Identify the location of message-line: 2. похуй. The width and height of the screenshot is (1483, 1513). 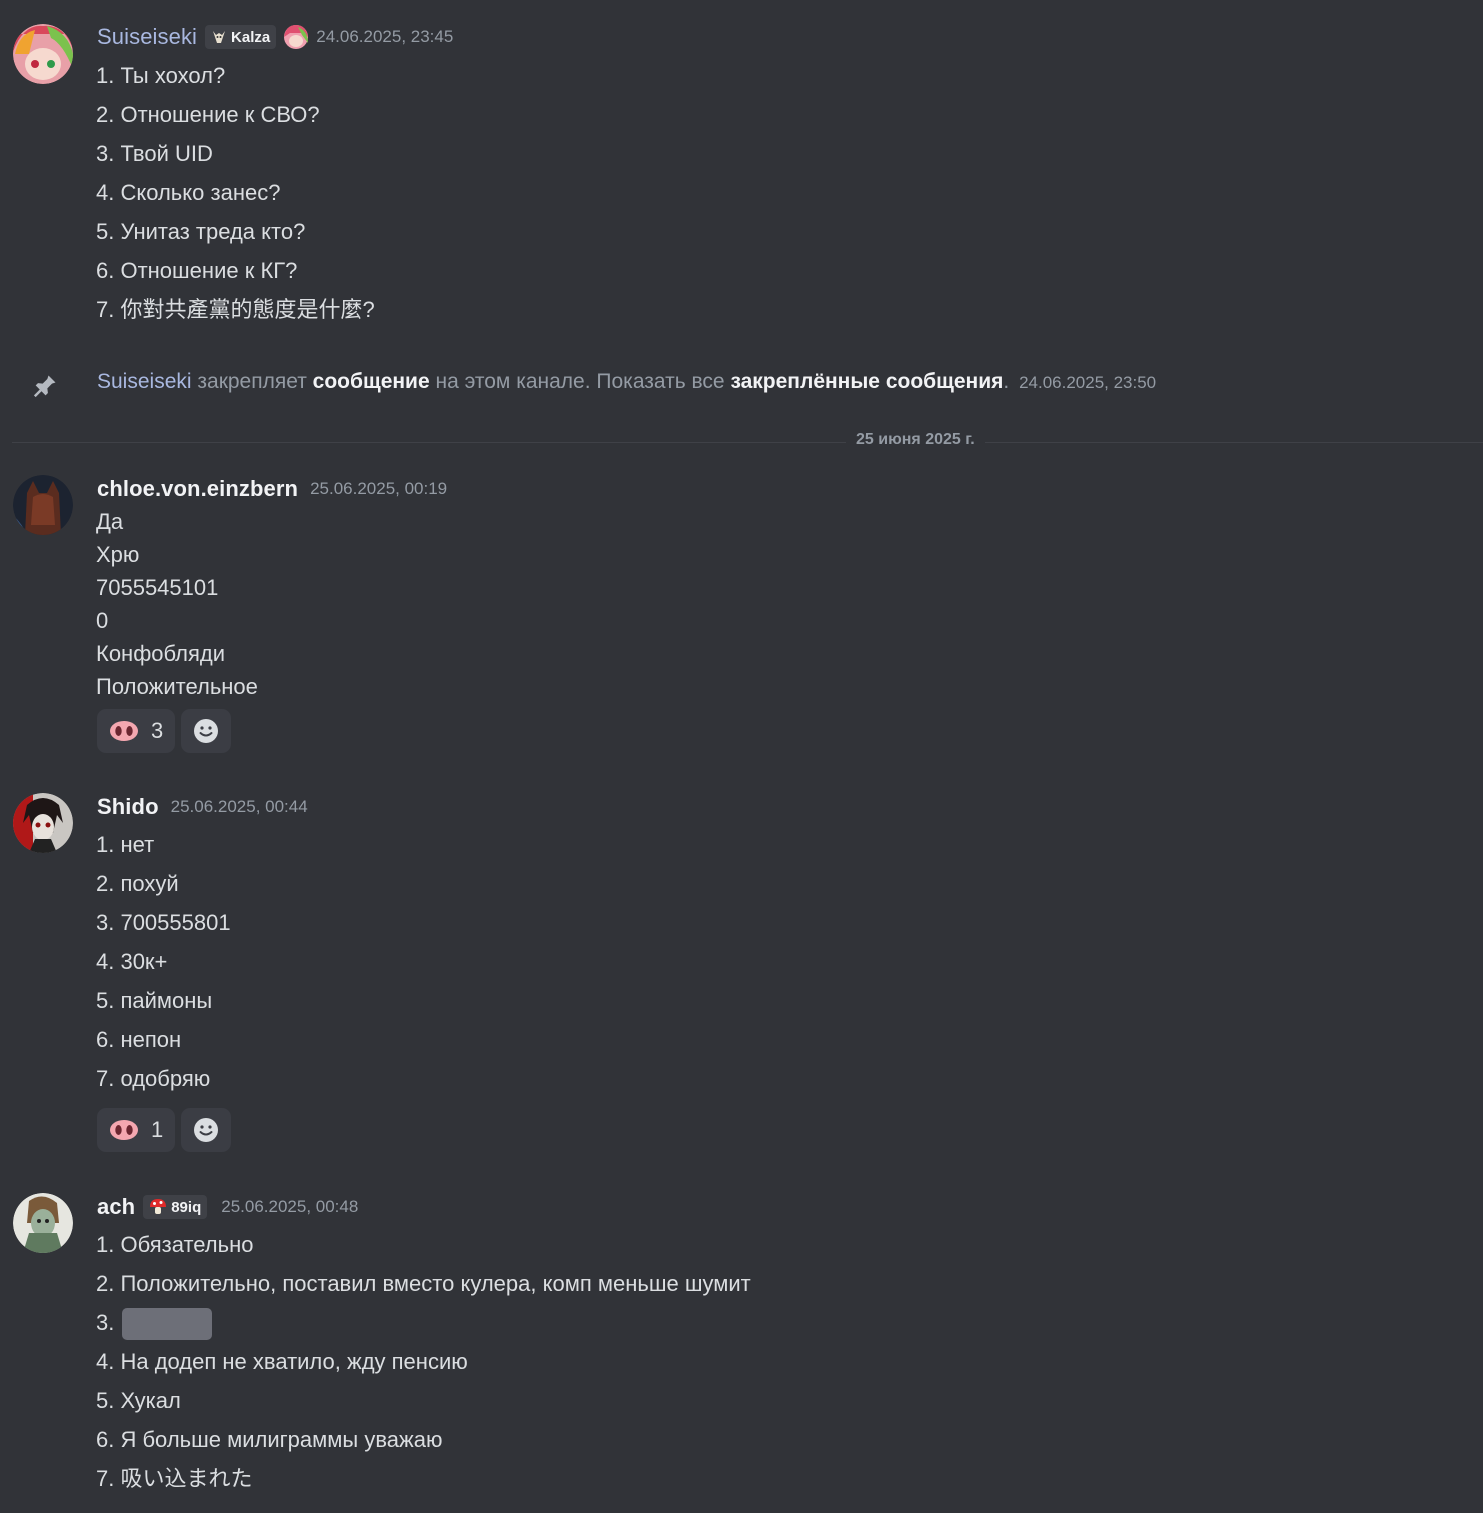
(137, 883).